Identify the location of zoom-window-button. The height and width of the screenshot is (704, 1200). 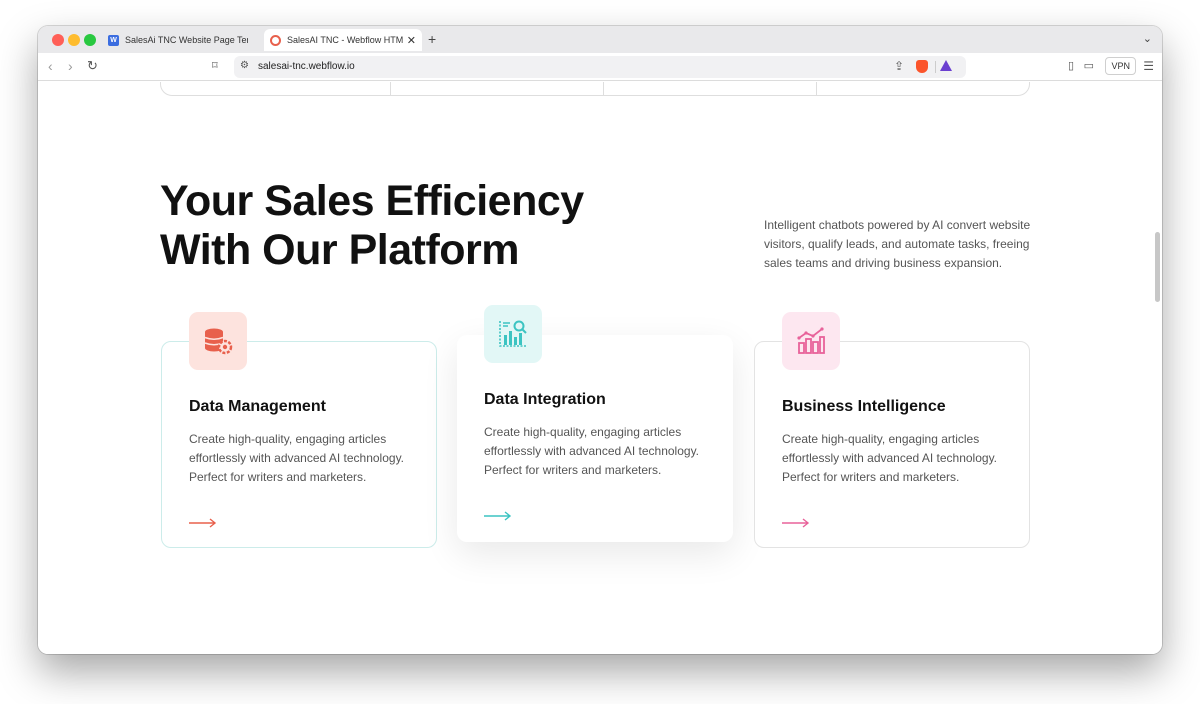
(90, 40).